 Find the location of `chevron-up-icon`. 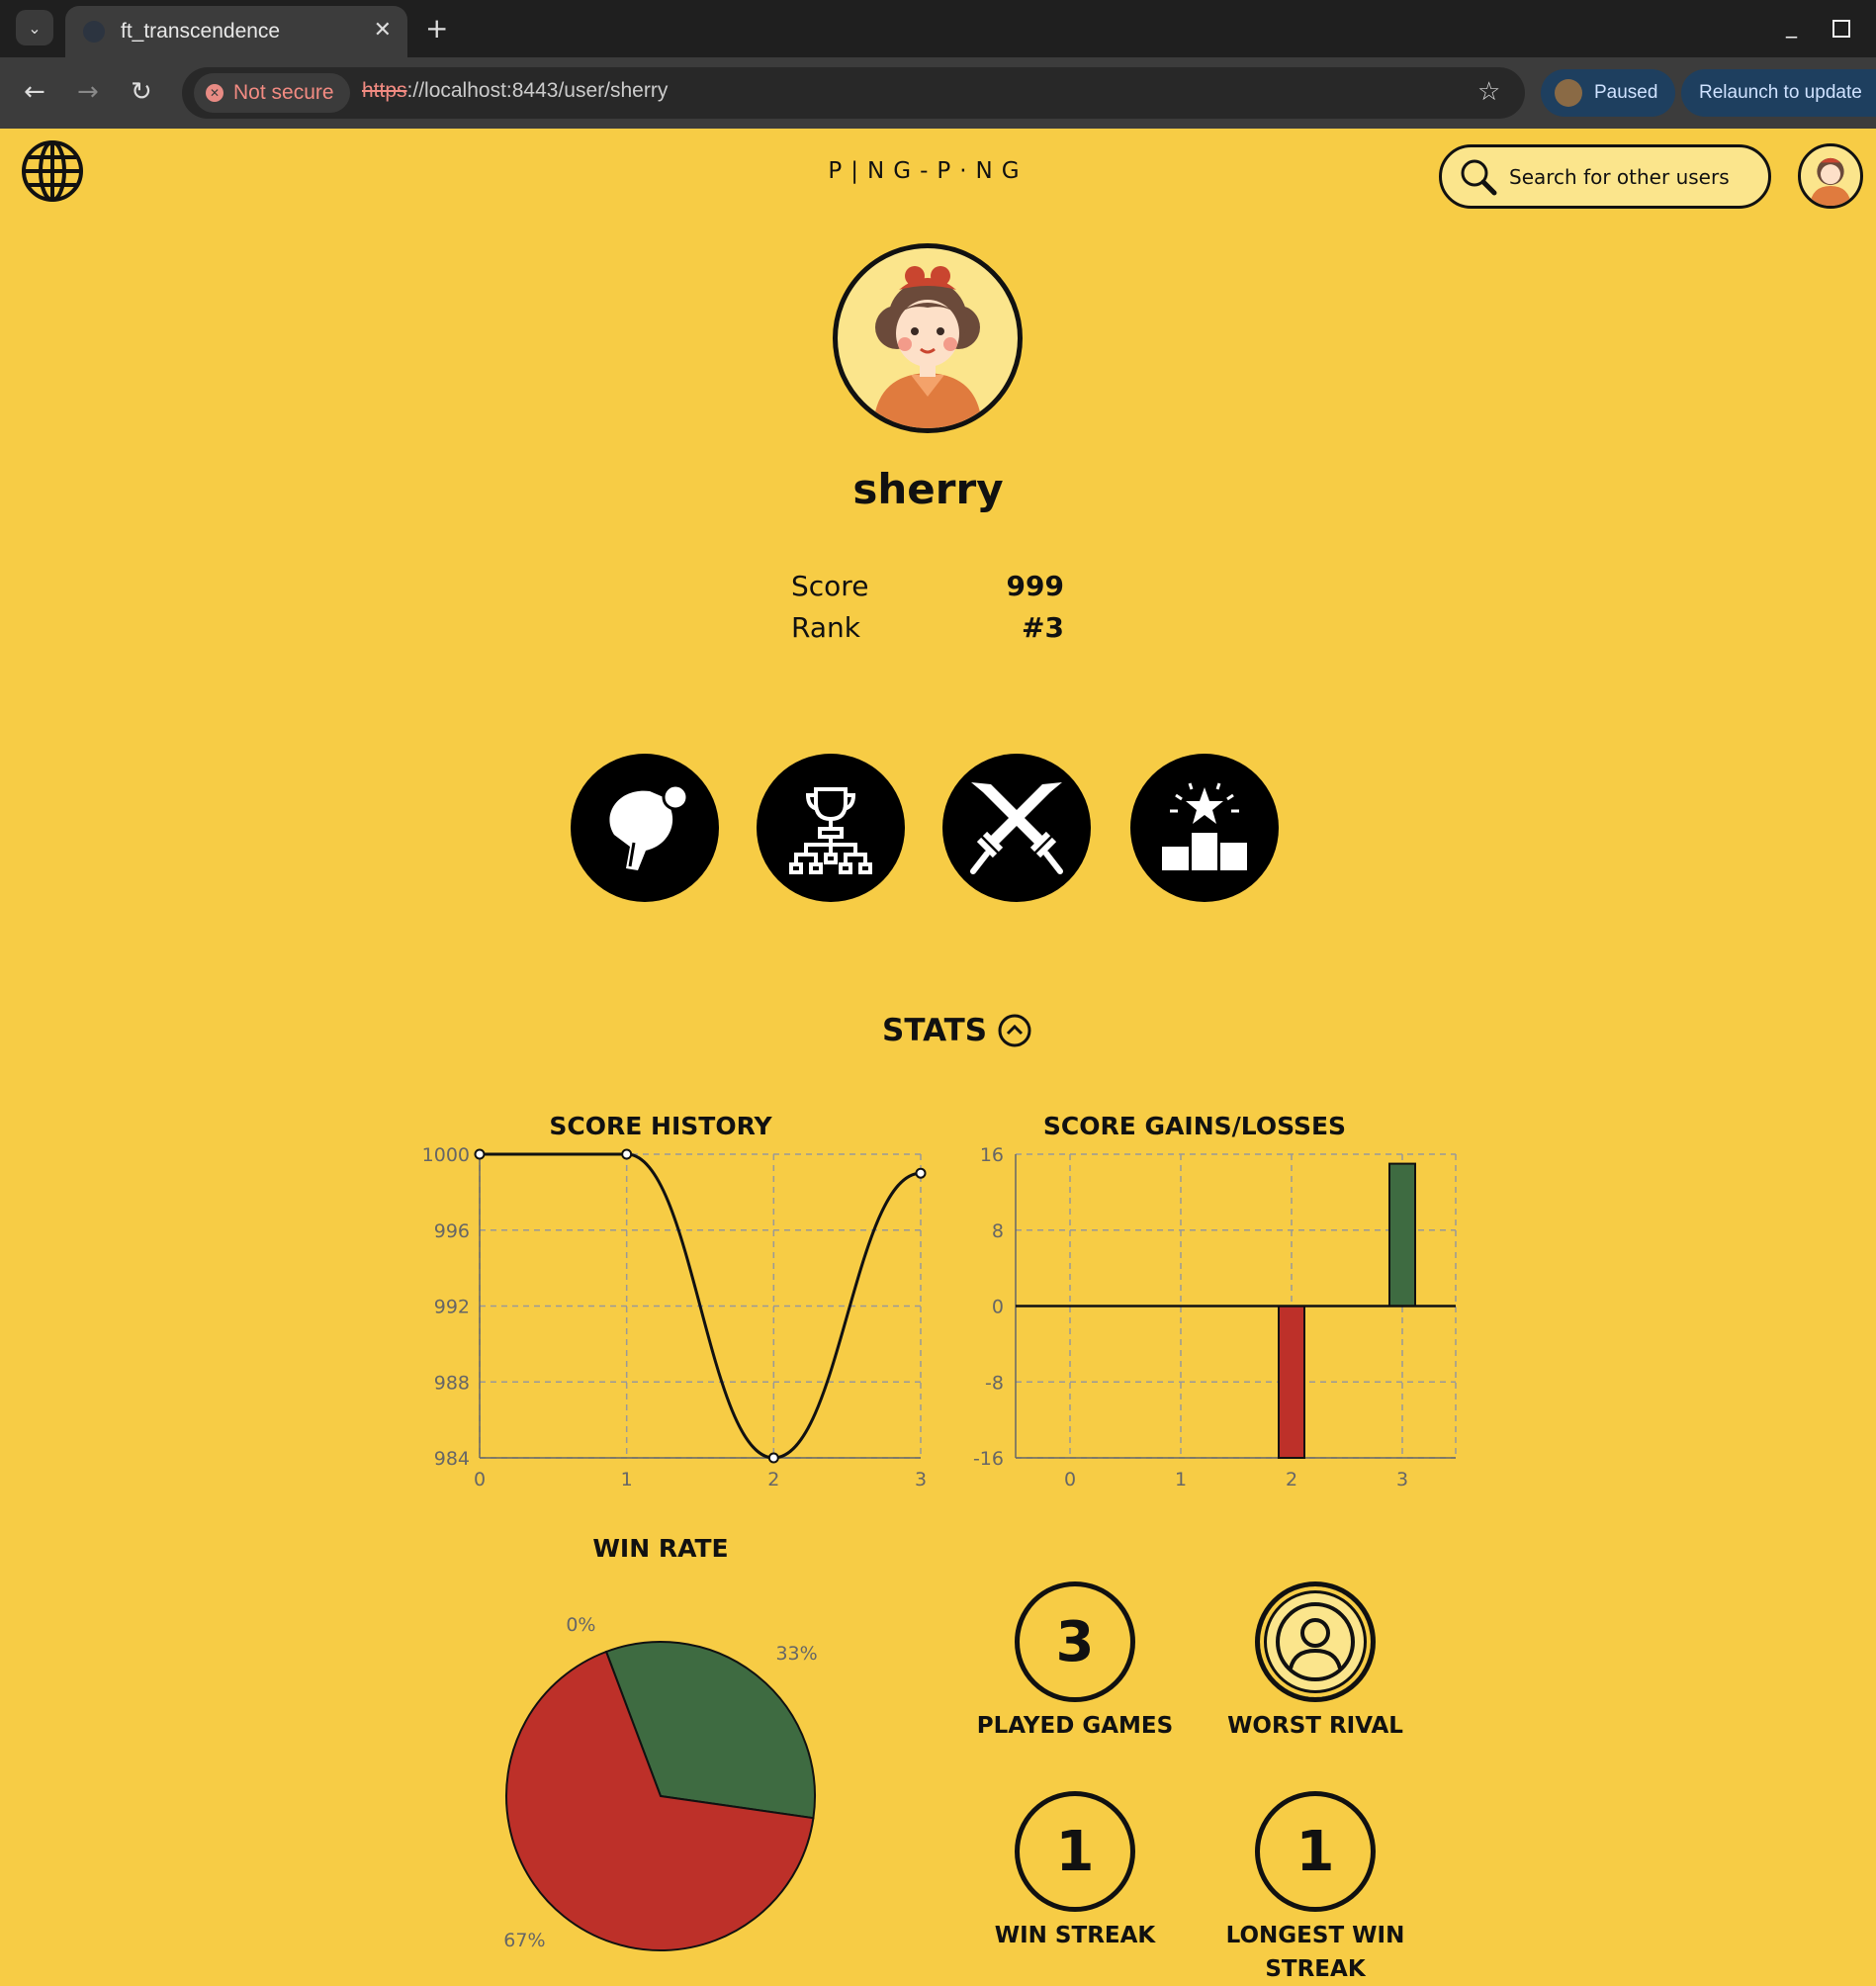

chevron-up-icon is located at coordinates (1014, 1031).